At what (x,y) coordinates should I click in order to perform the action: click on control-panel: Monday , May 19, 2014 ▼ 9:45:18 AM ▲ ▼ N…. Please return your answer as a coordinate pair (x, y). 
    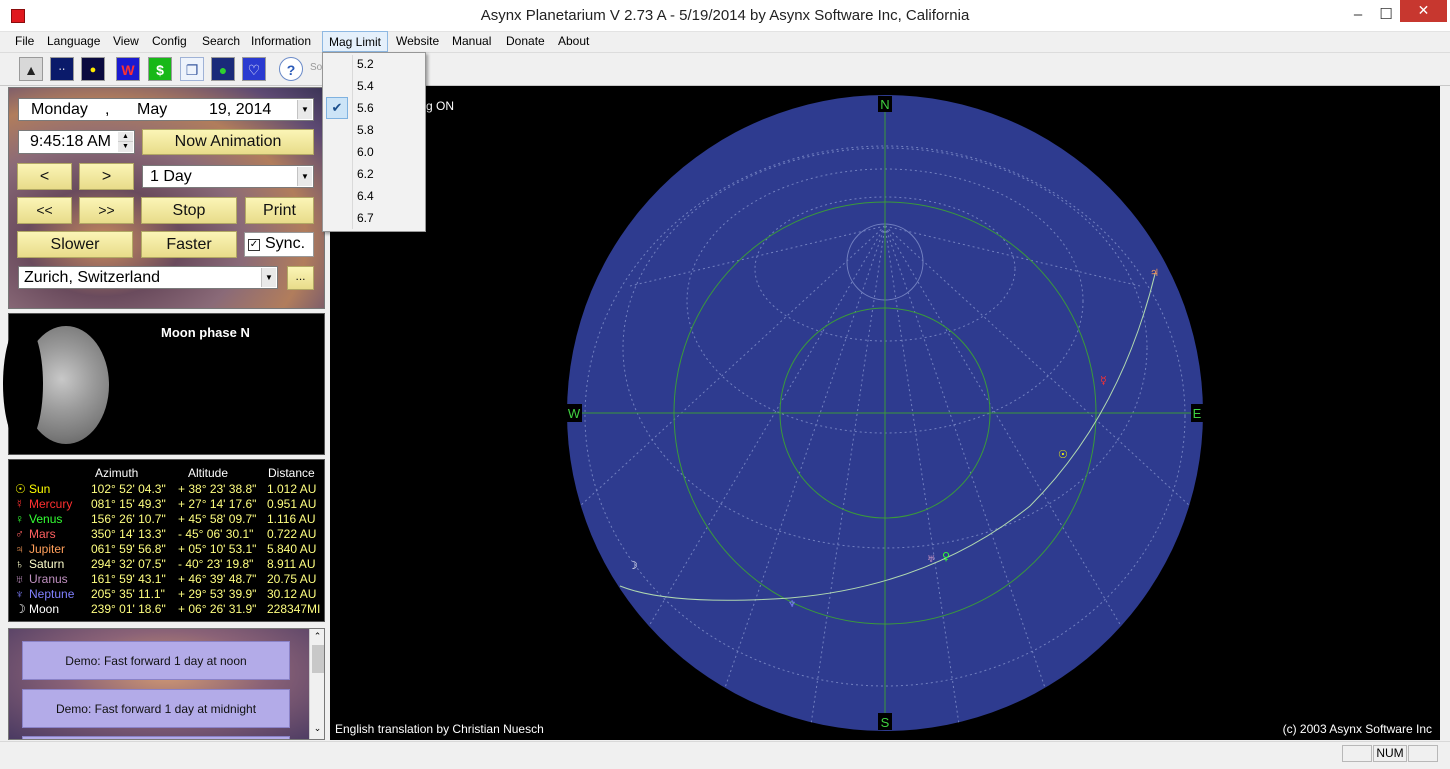
    Looking at the image, I should click on (166, 198).